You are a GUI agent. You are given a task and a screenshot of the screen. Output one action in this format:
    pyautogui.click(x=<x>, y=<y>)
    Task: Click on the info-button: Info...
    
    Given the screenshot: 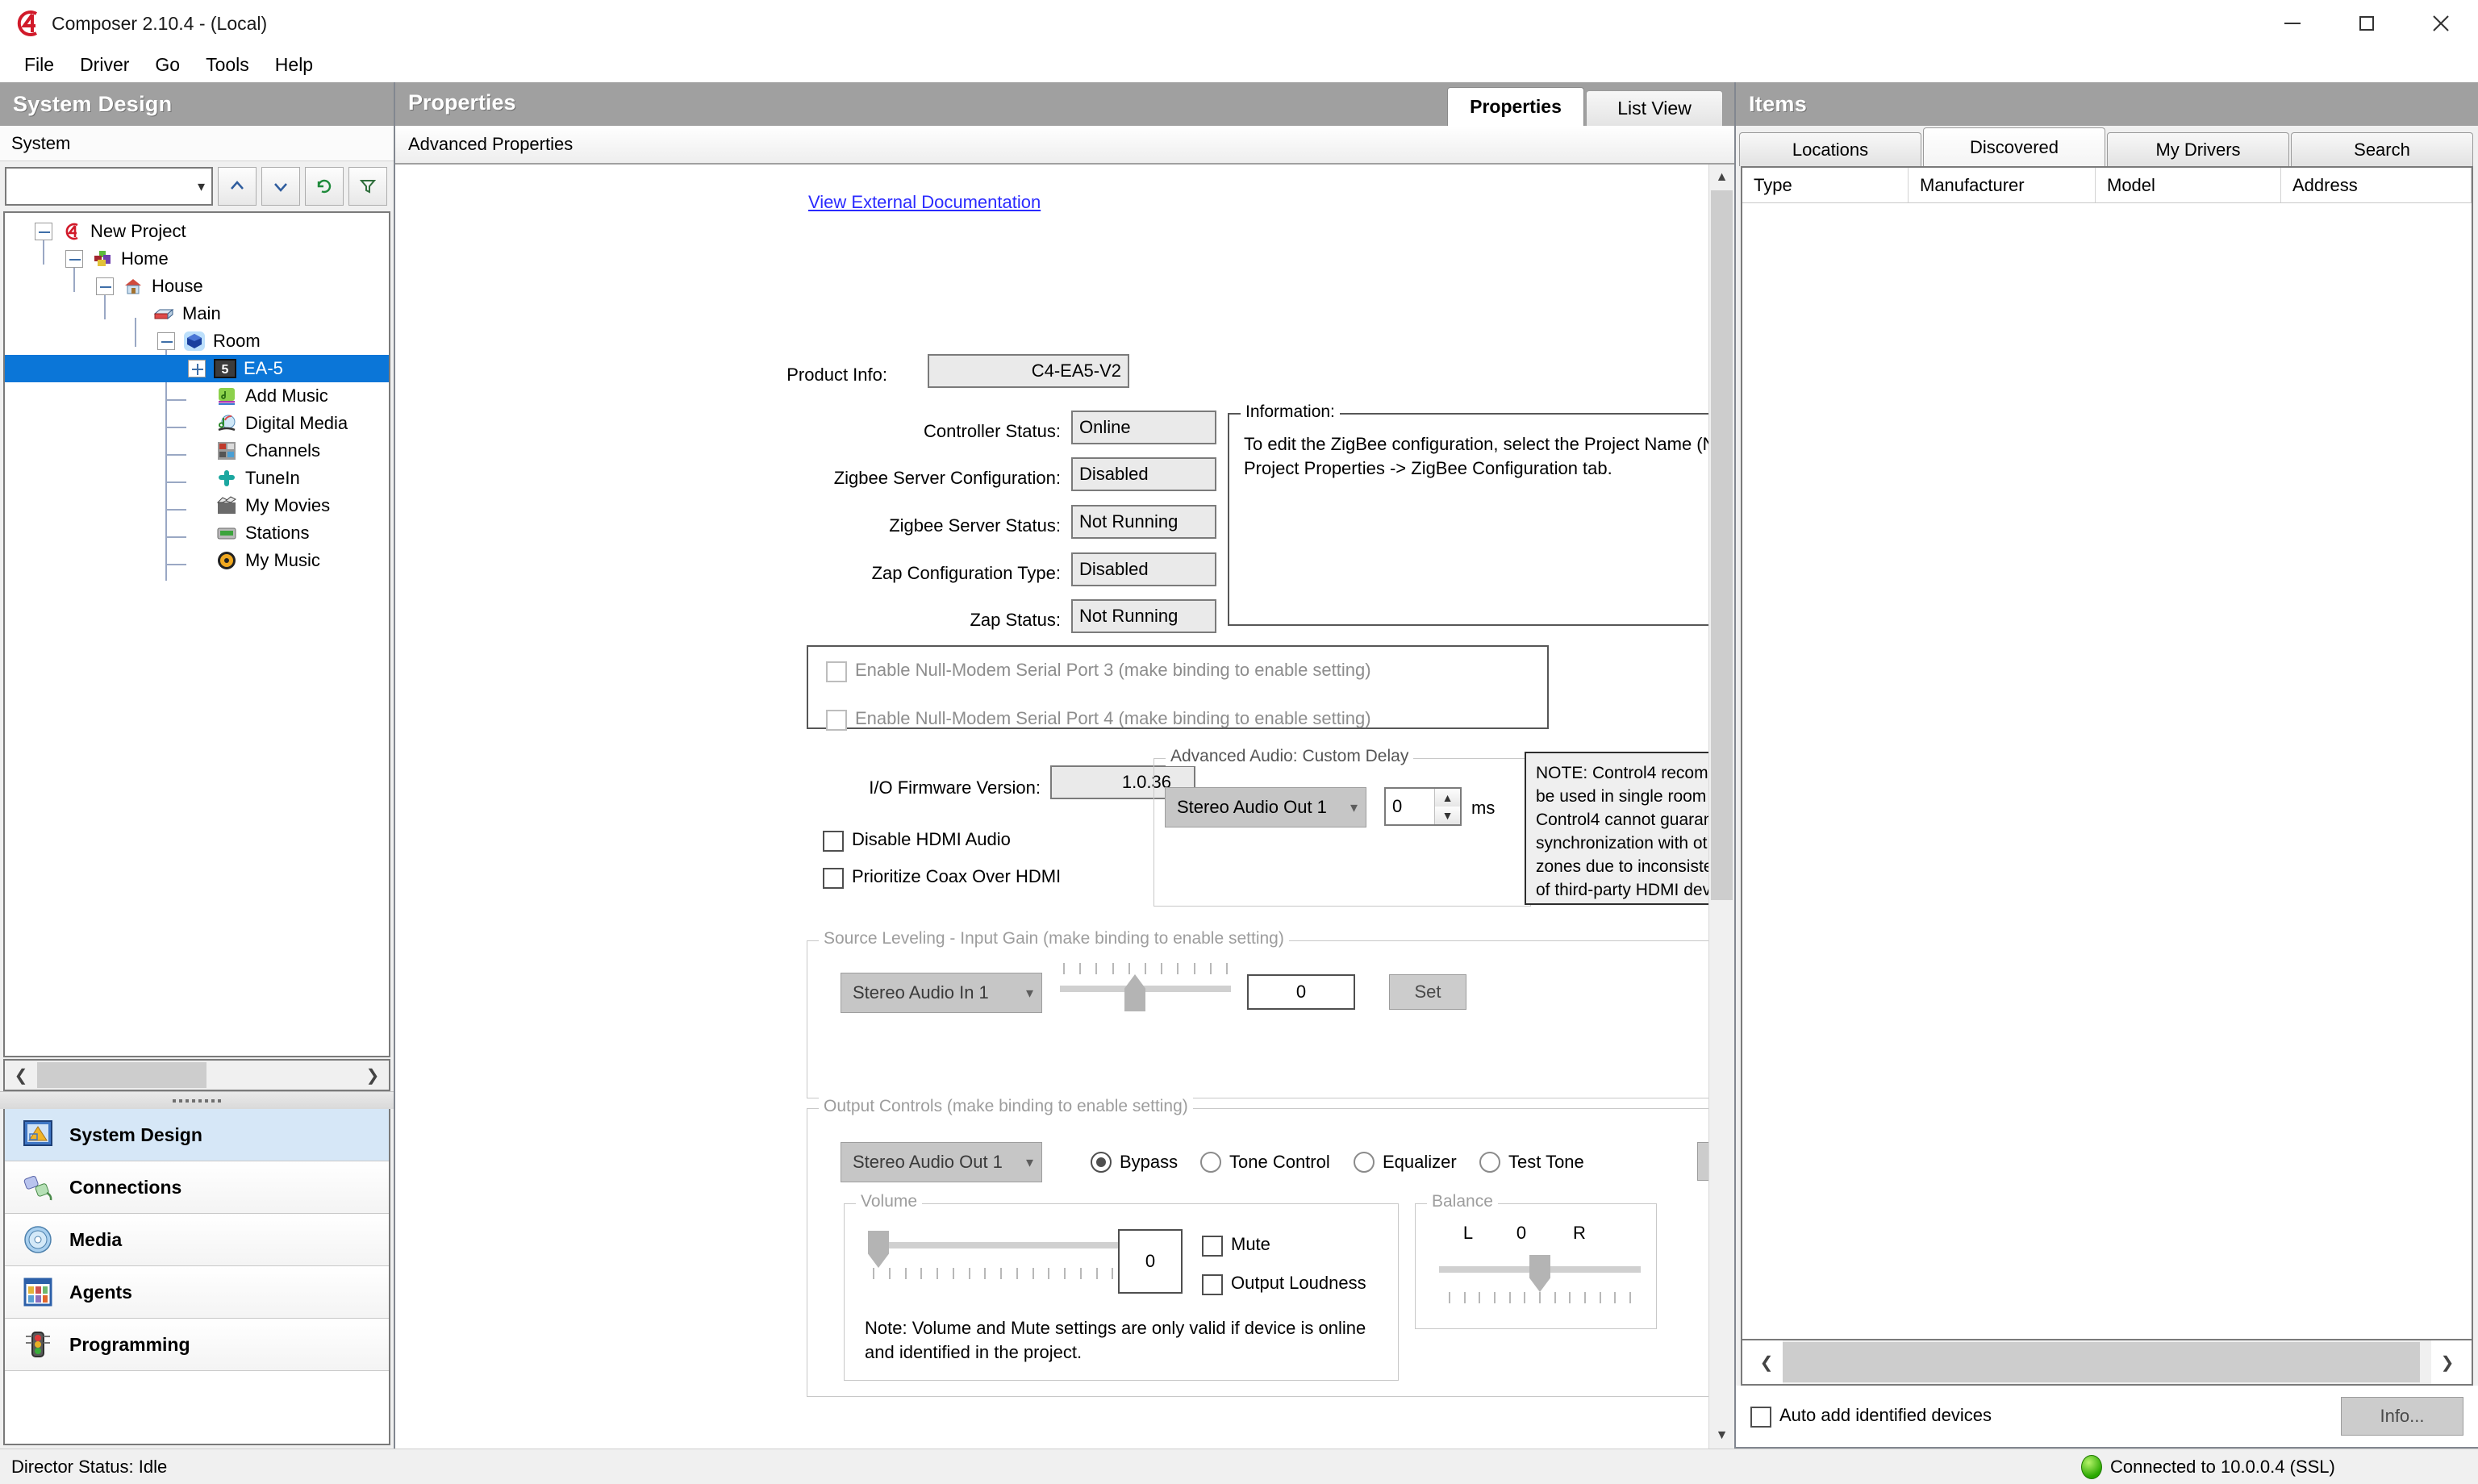 What is the action you would take?
    pyautogui.click(x=2402, y=1416)
    